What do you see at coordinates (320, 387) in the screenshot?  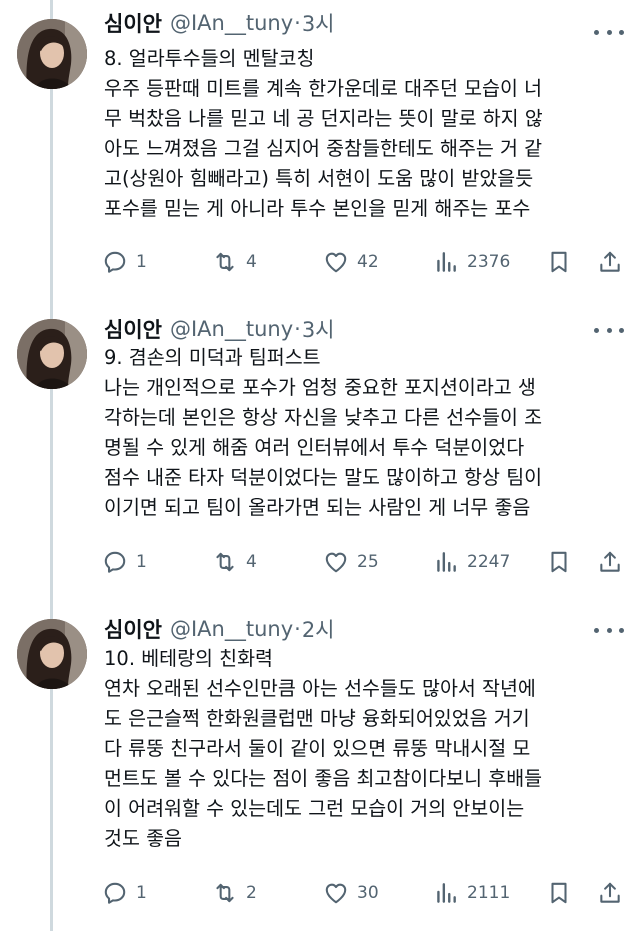 I see `tweet-line: 나는 개인적으로 포수가 엄청 중요한 포지션이라고 생` at bounding box center [320, 387].